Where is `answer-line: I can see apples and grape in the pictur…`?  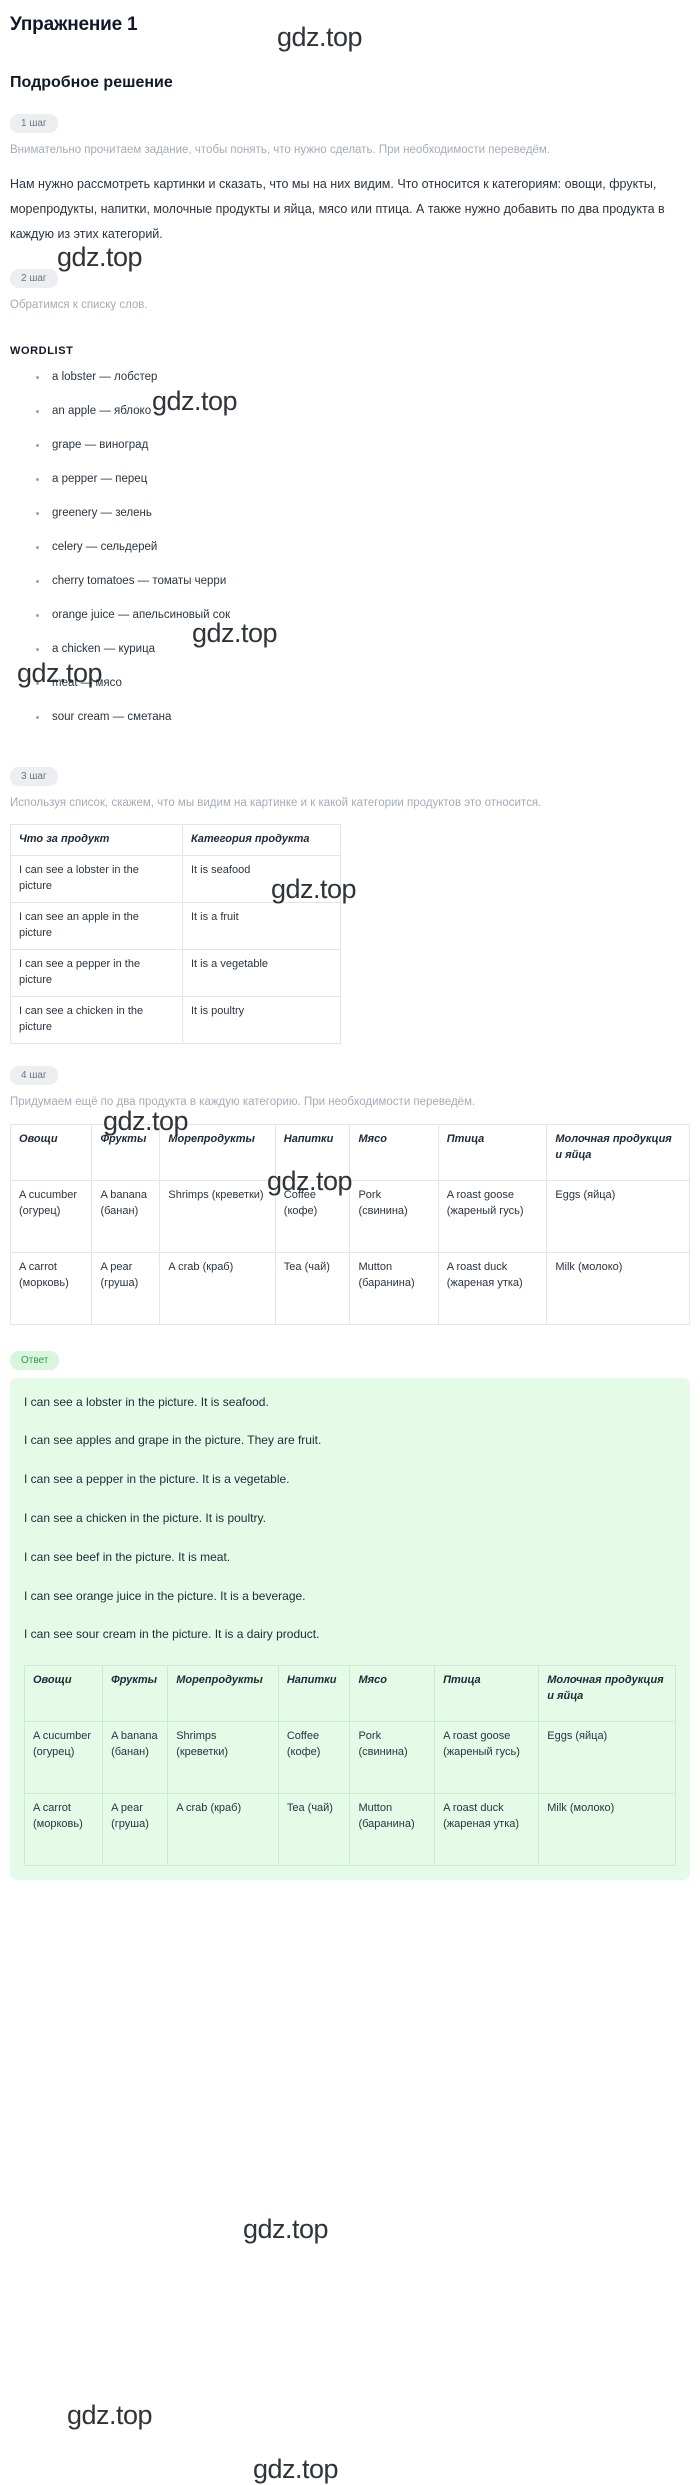
answer-line: I can see apples and grape in the pictur… is located at coordinates (173, 1440).